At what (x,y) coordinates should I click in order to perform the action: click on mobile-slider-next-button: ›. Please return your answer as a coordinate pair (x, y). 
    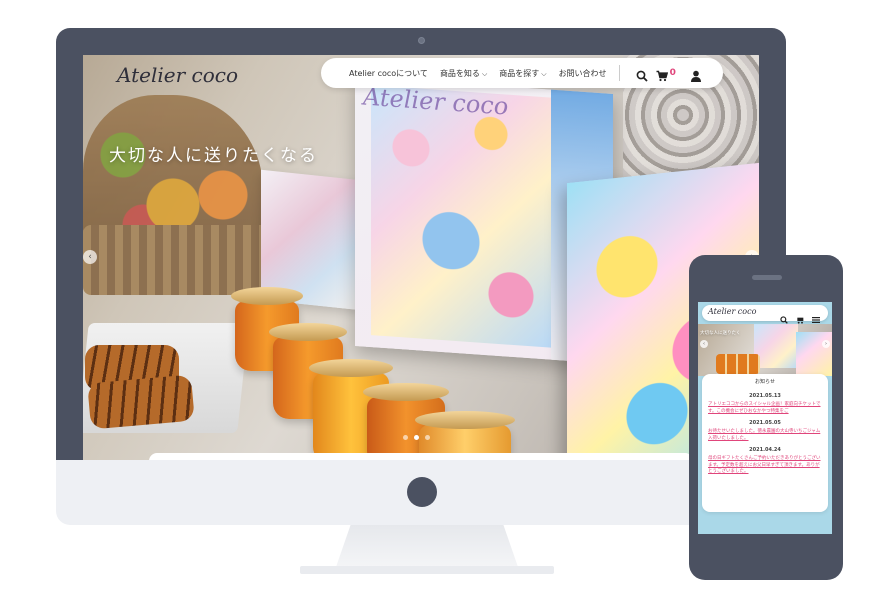
    Looking at the image, I should click on (826, 344).